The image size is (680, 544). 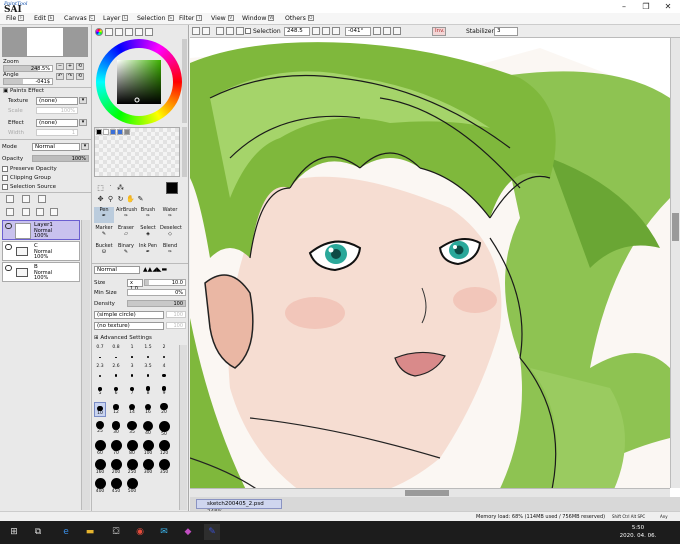 I want to click on horizontal-scrollbar, so click(x=430, y=492).